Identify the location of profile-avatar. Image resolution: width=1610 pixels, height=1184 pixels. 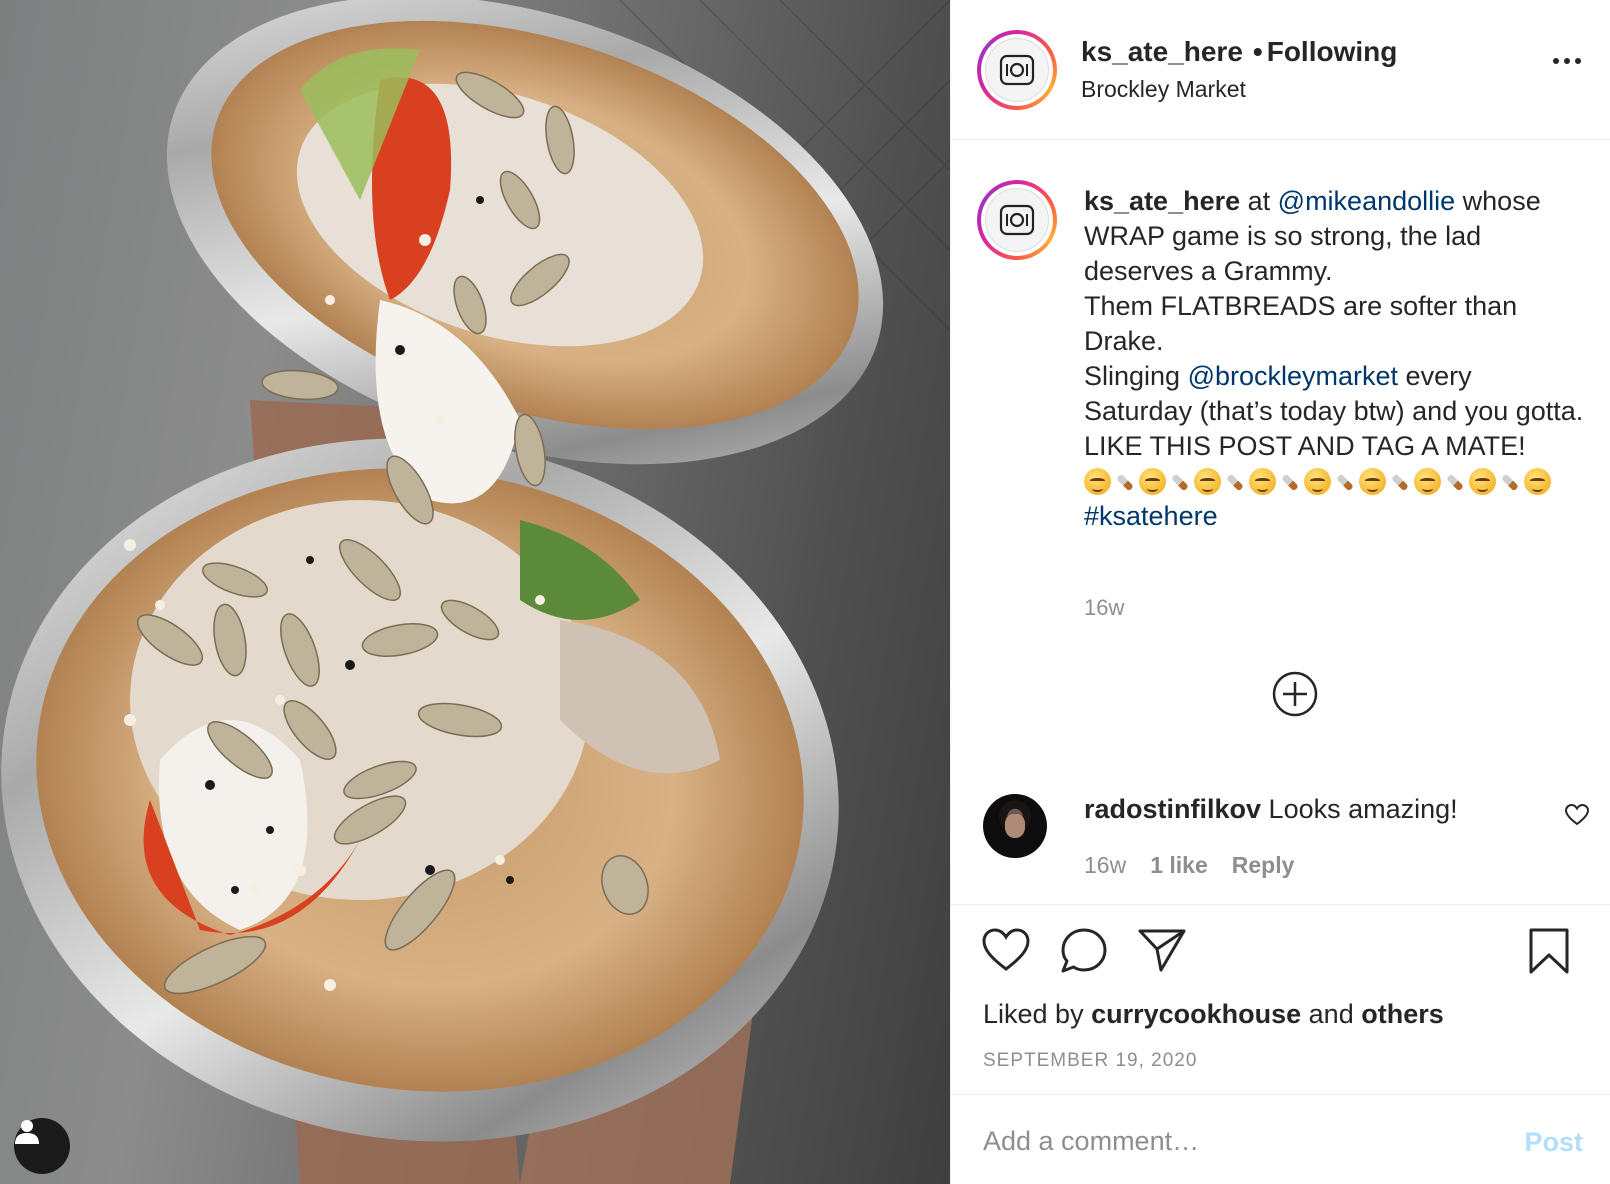
(1017, 70).